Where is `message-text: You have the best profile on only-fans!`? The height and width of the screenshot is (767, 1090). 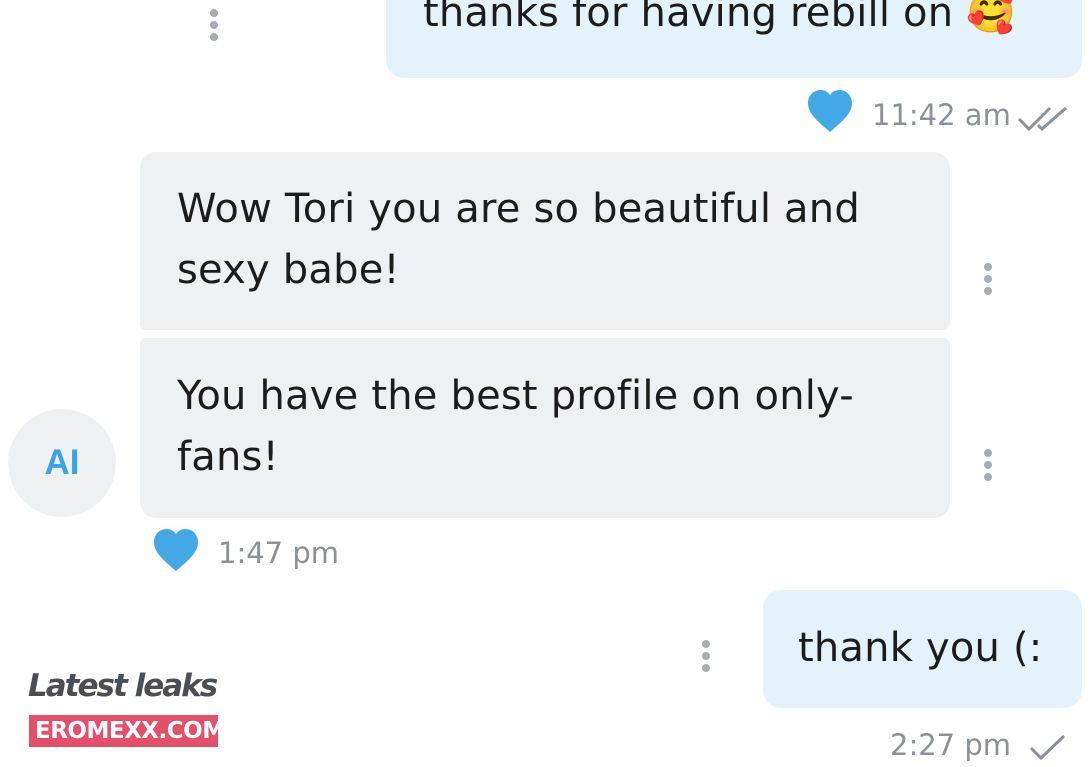
message-text: You have the best profile on only-fans! is located at coordinates (515, 426).